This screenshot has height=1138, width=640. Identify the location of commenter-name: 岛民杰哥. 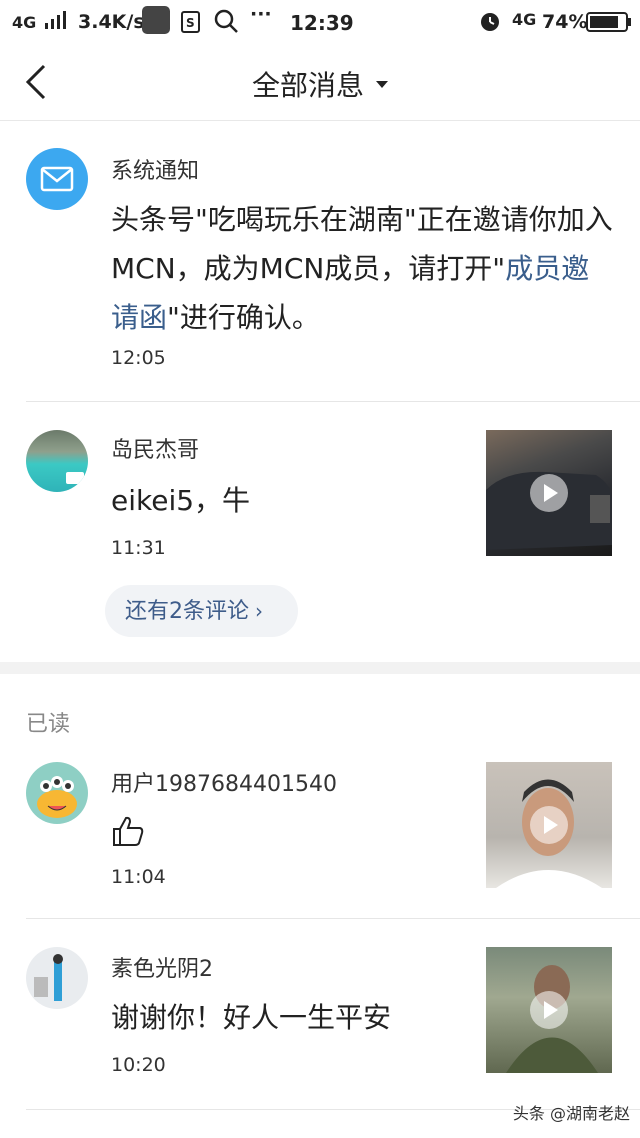
(155, 448).